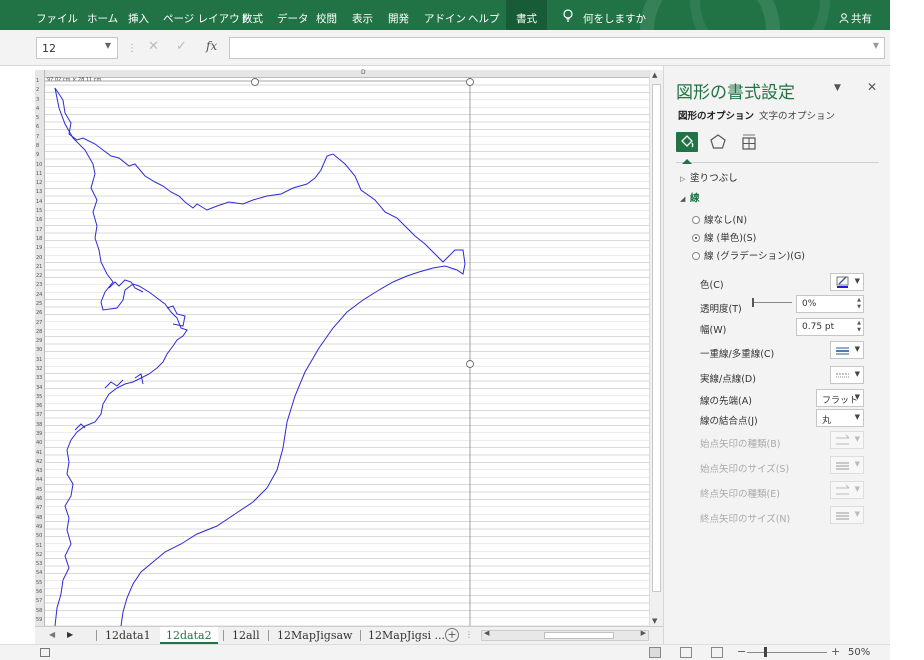  What do you see at coordinates (39, 267) in the screenshot?
I see `row-number: 21` at bounding box center [39, 267].